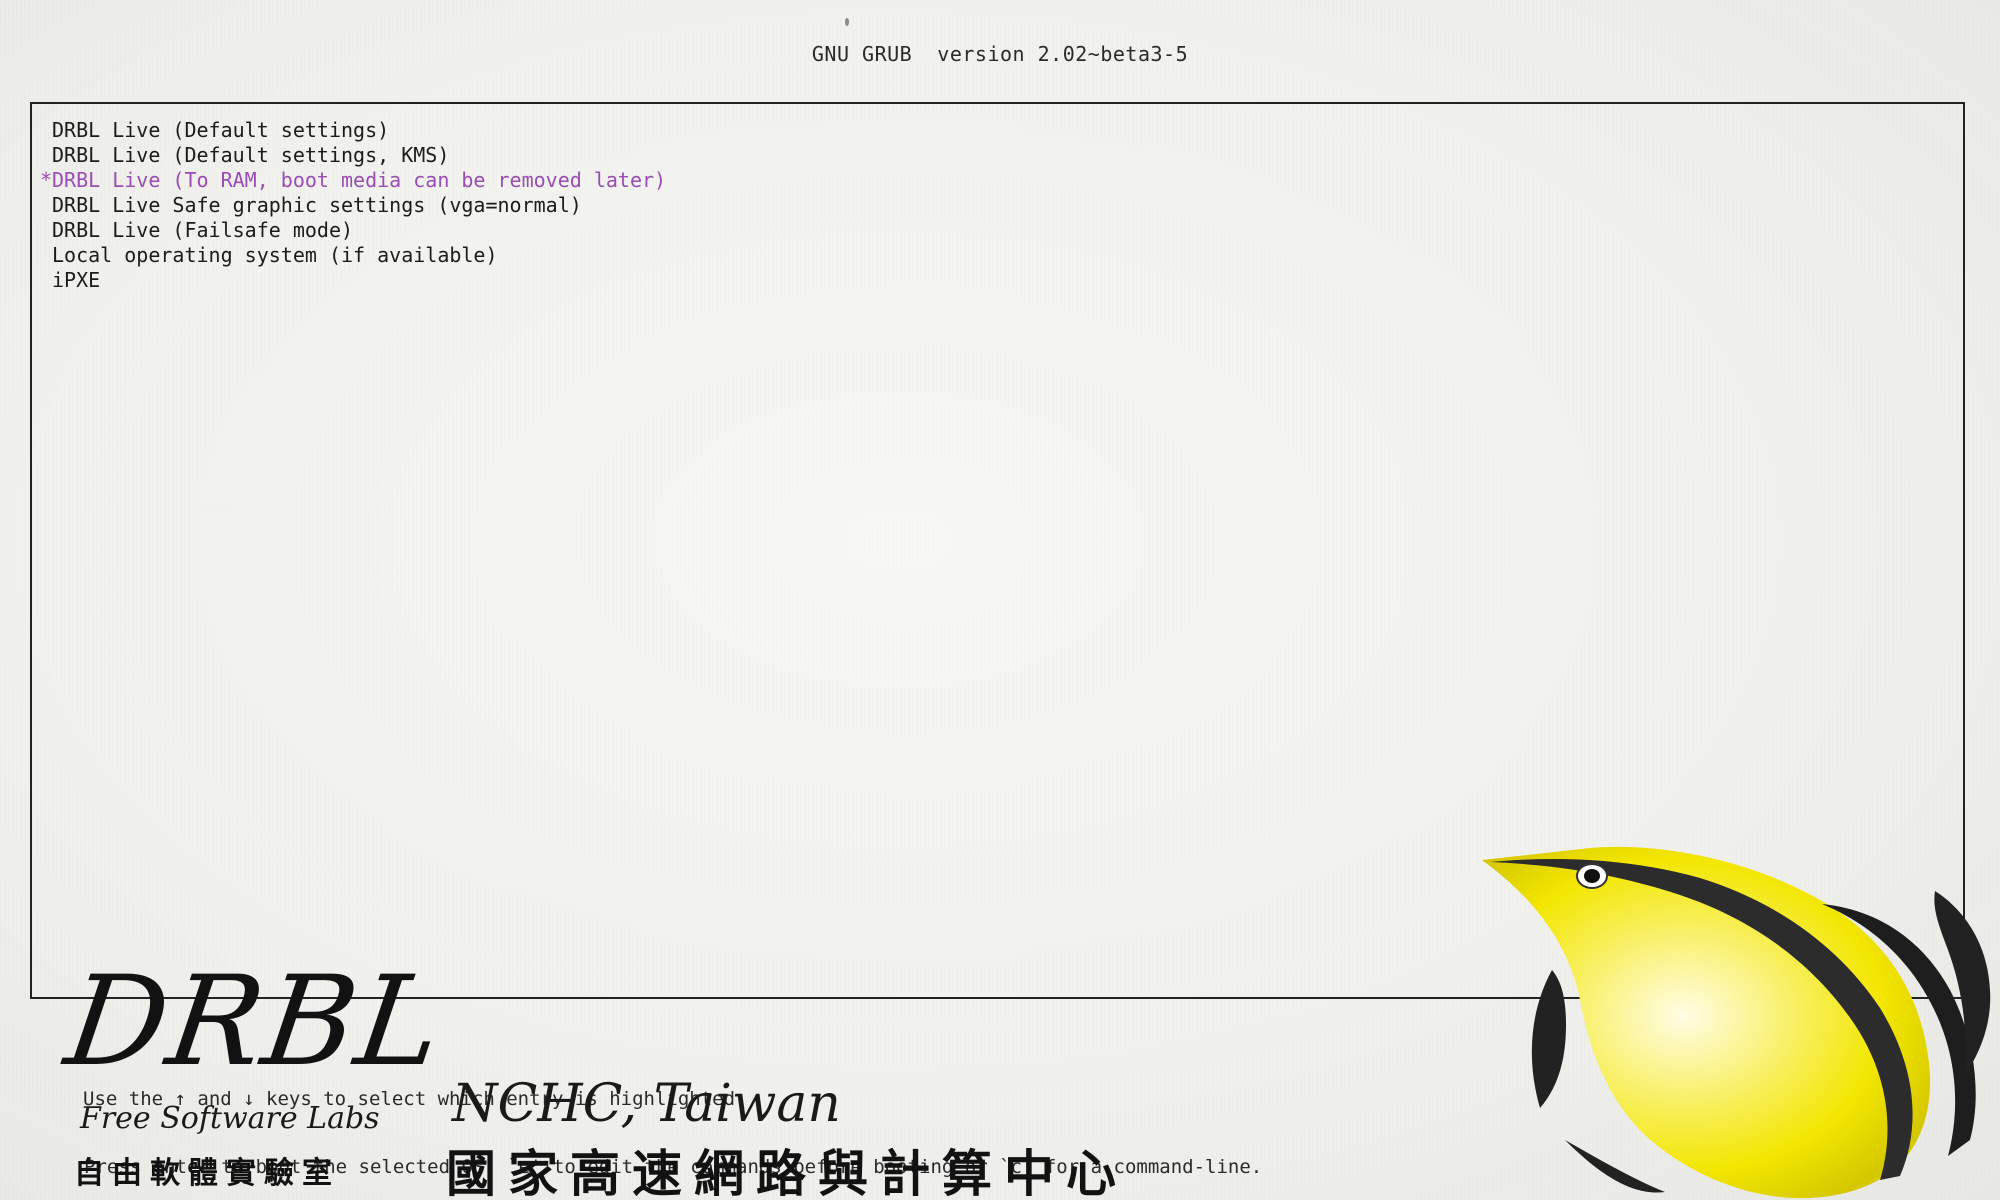  Describe the element at coordinates (1736, 1022) in the screenshot. I see `butterflyfish-icon` at that location.